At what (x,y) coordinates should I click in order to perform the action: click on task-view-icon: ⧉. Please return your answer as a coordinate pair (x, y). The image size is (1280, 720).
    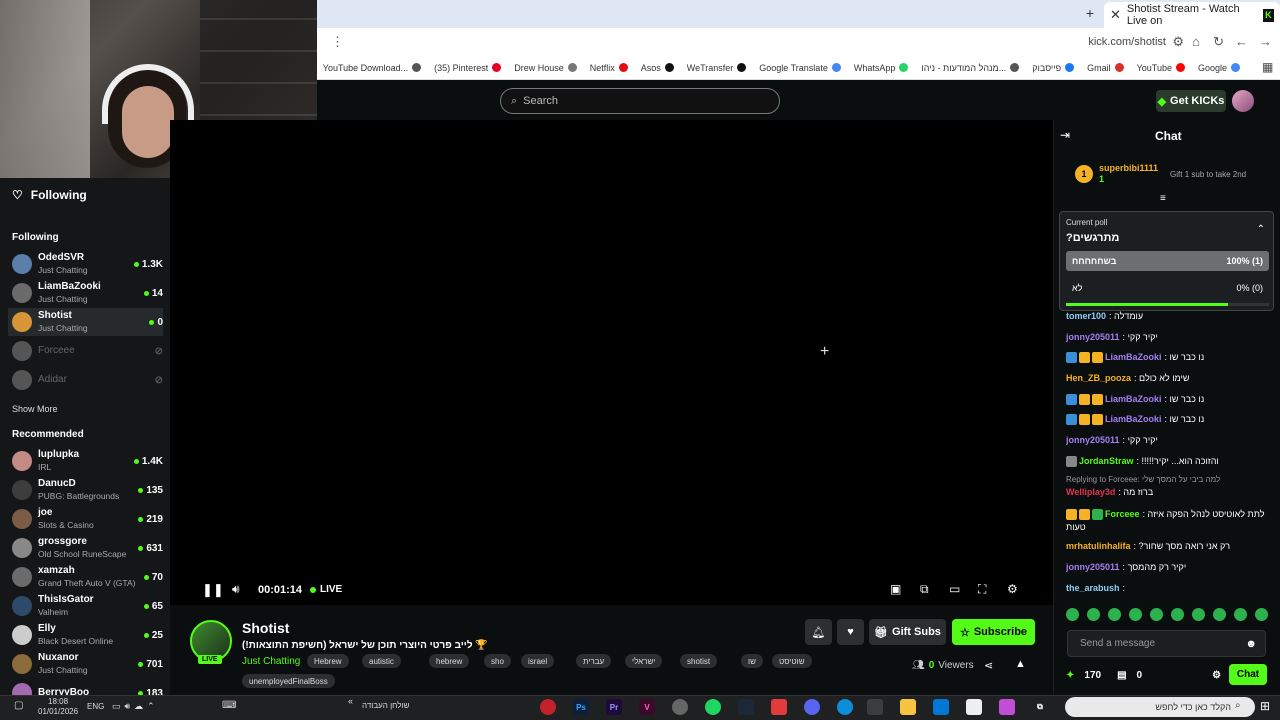
    Looking at the image, I should click on (1040, 707).